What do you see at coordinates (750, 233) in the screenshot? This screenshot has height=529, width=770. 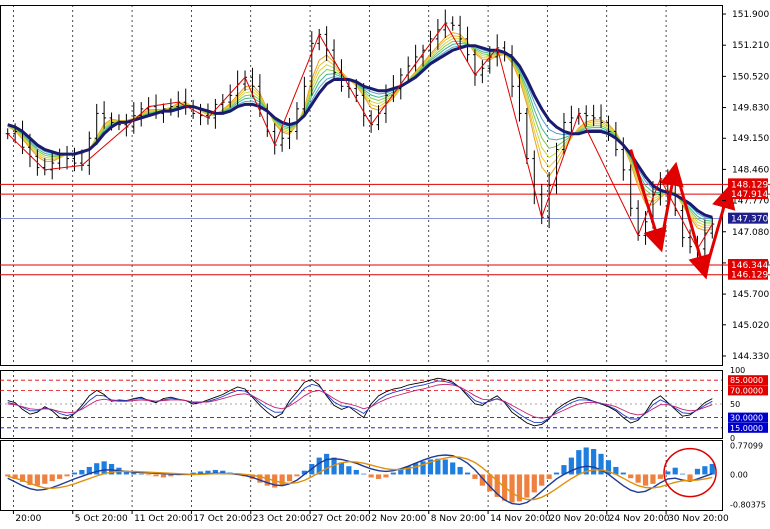 I see `price-tick-label: 147.080` at bounding box center [750, 233].